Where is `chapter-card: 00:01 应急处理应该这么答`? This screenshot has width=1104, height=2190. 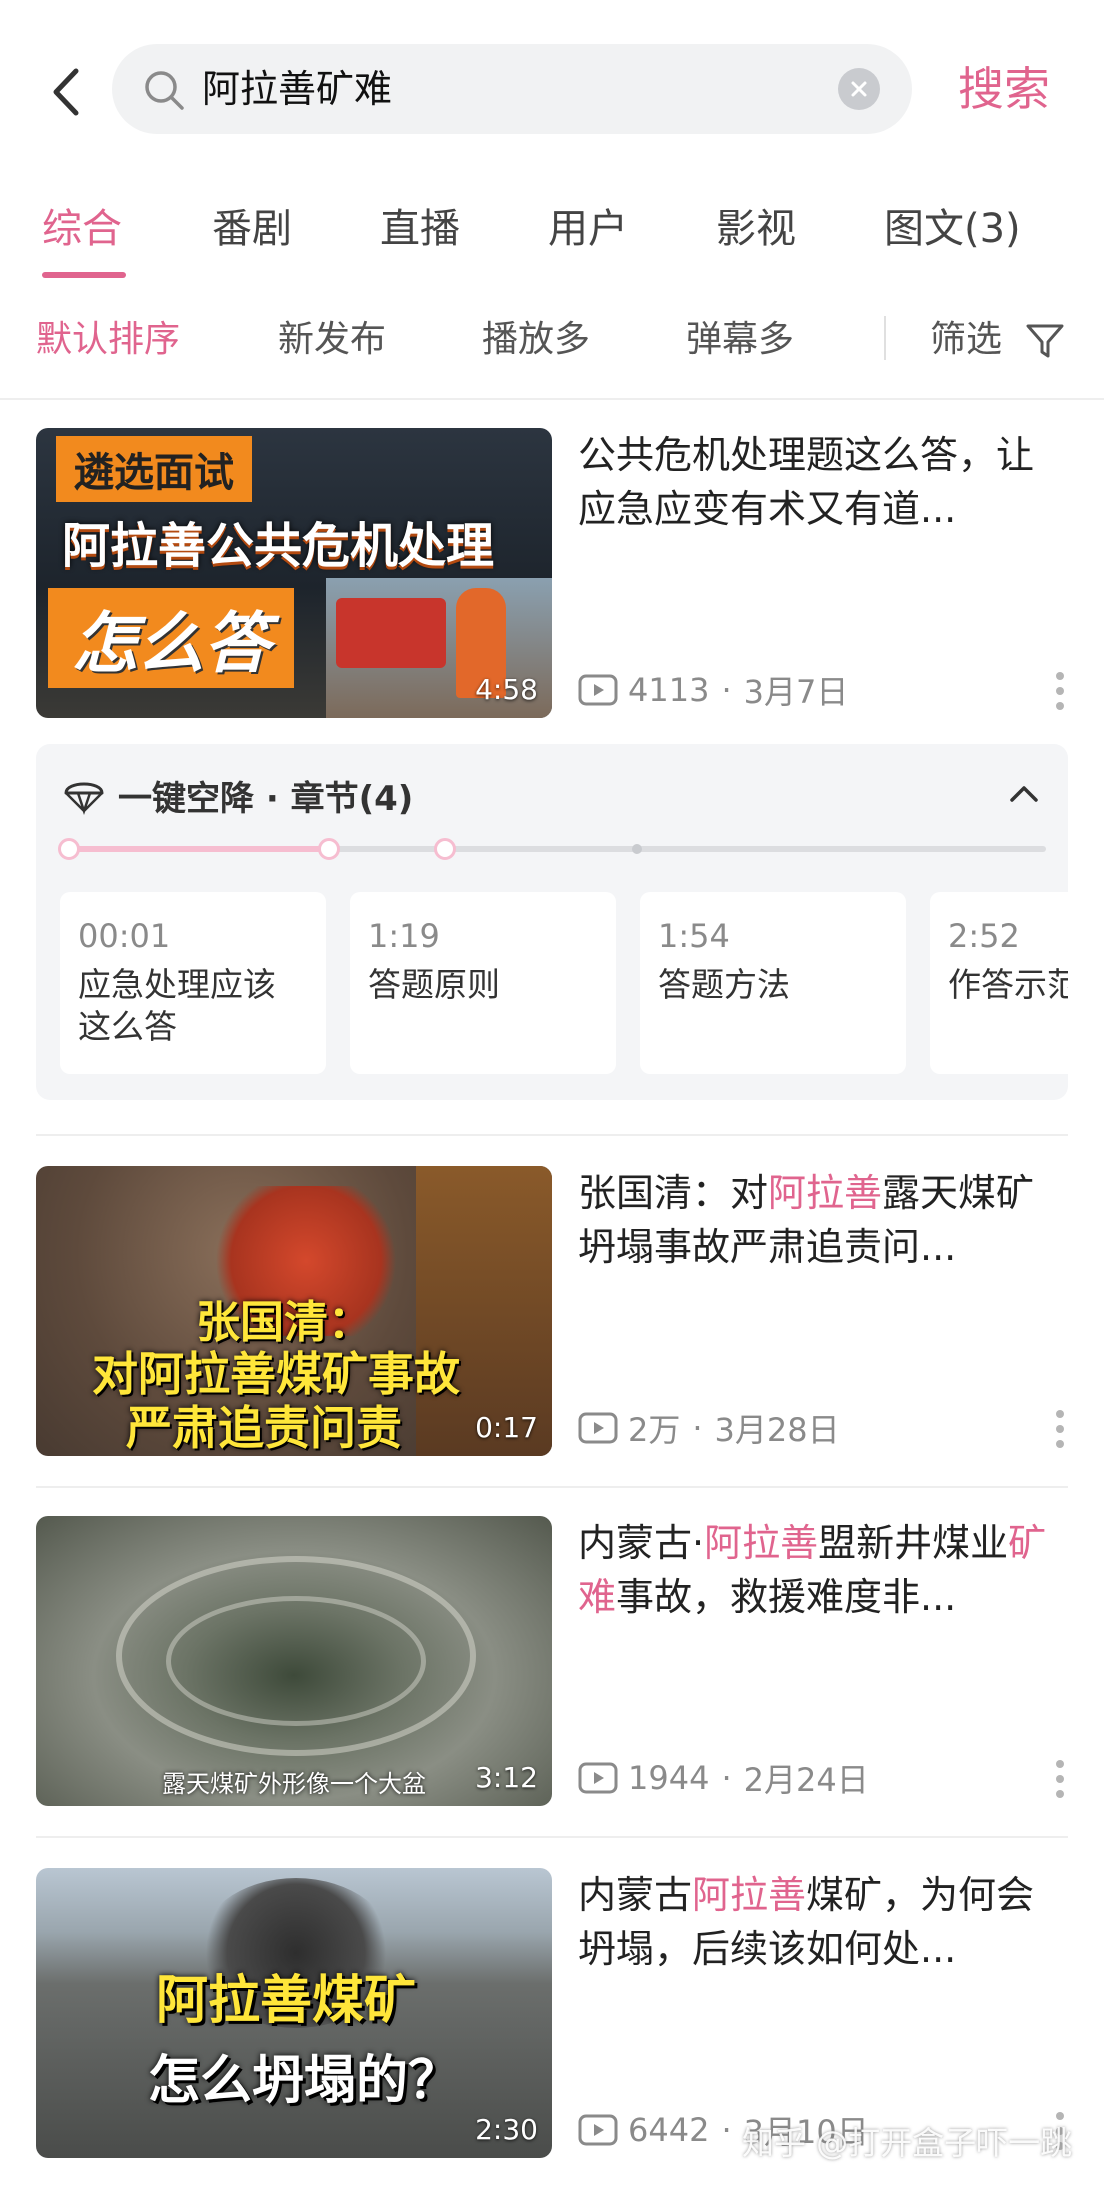 chapter-card: 00:01 应急处理应该这么答 is located at coordinates (193, 983).